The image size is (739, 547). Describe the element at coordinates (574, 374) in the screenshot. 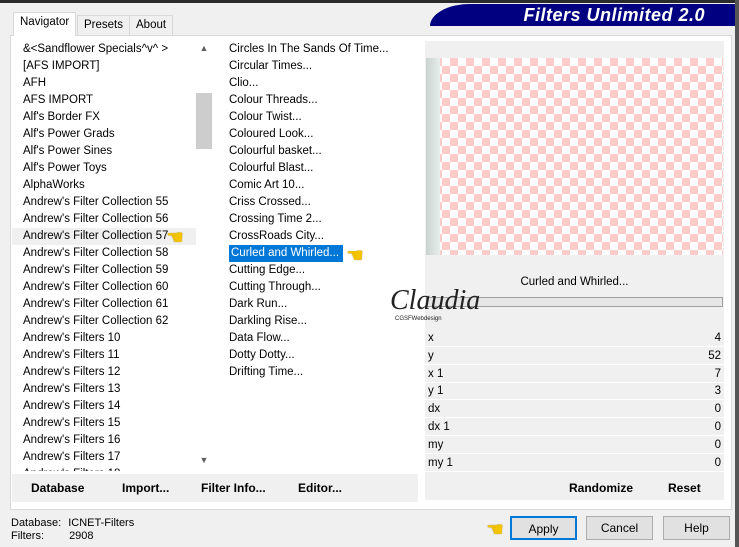

I see `param-slider-x1: x 1 7` at that location.